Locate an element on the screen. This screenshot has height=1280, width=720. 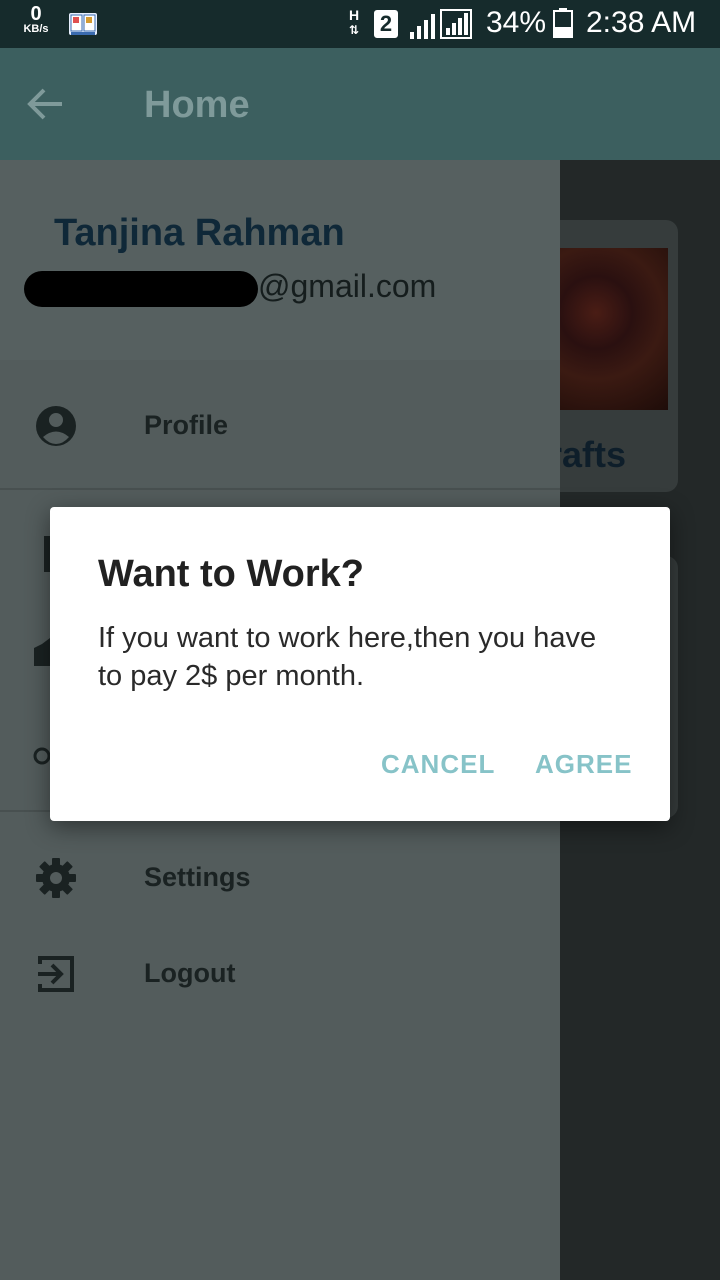
clock: 2:38 AM is located at coordinates (641, 22).